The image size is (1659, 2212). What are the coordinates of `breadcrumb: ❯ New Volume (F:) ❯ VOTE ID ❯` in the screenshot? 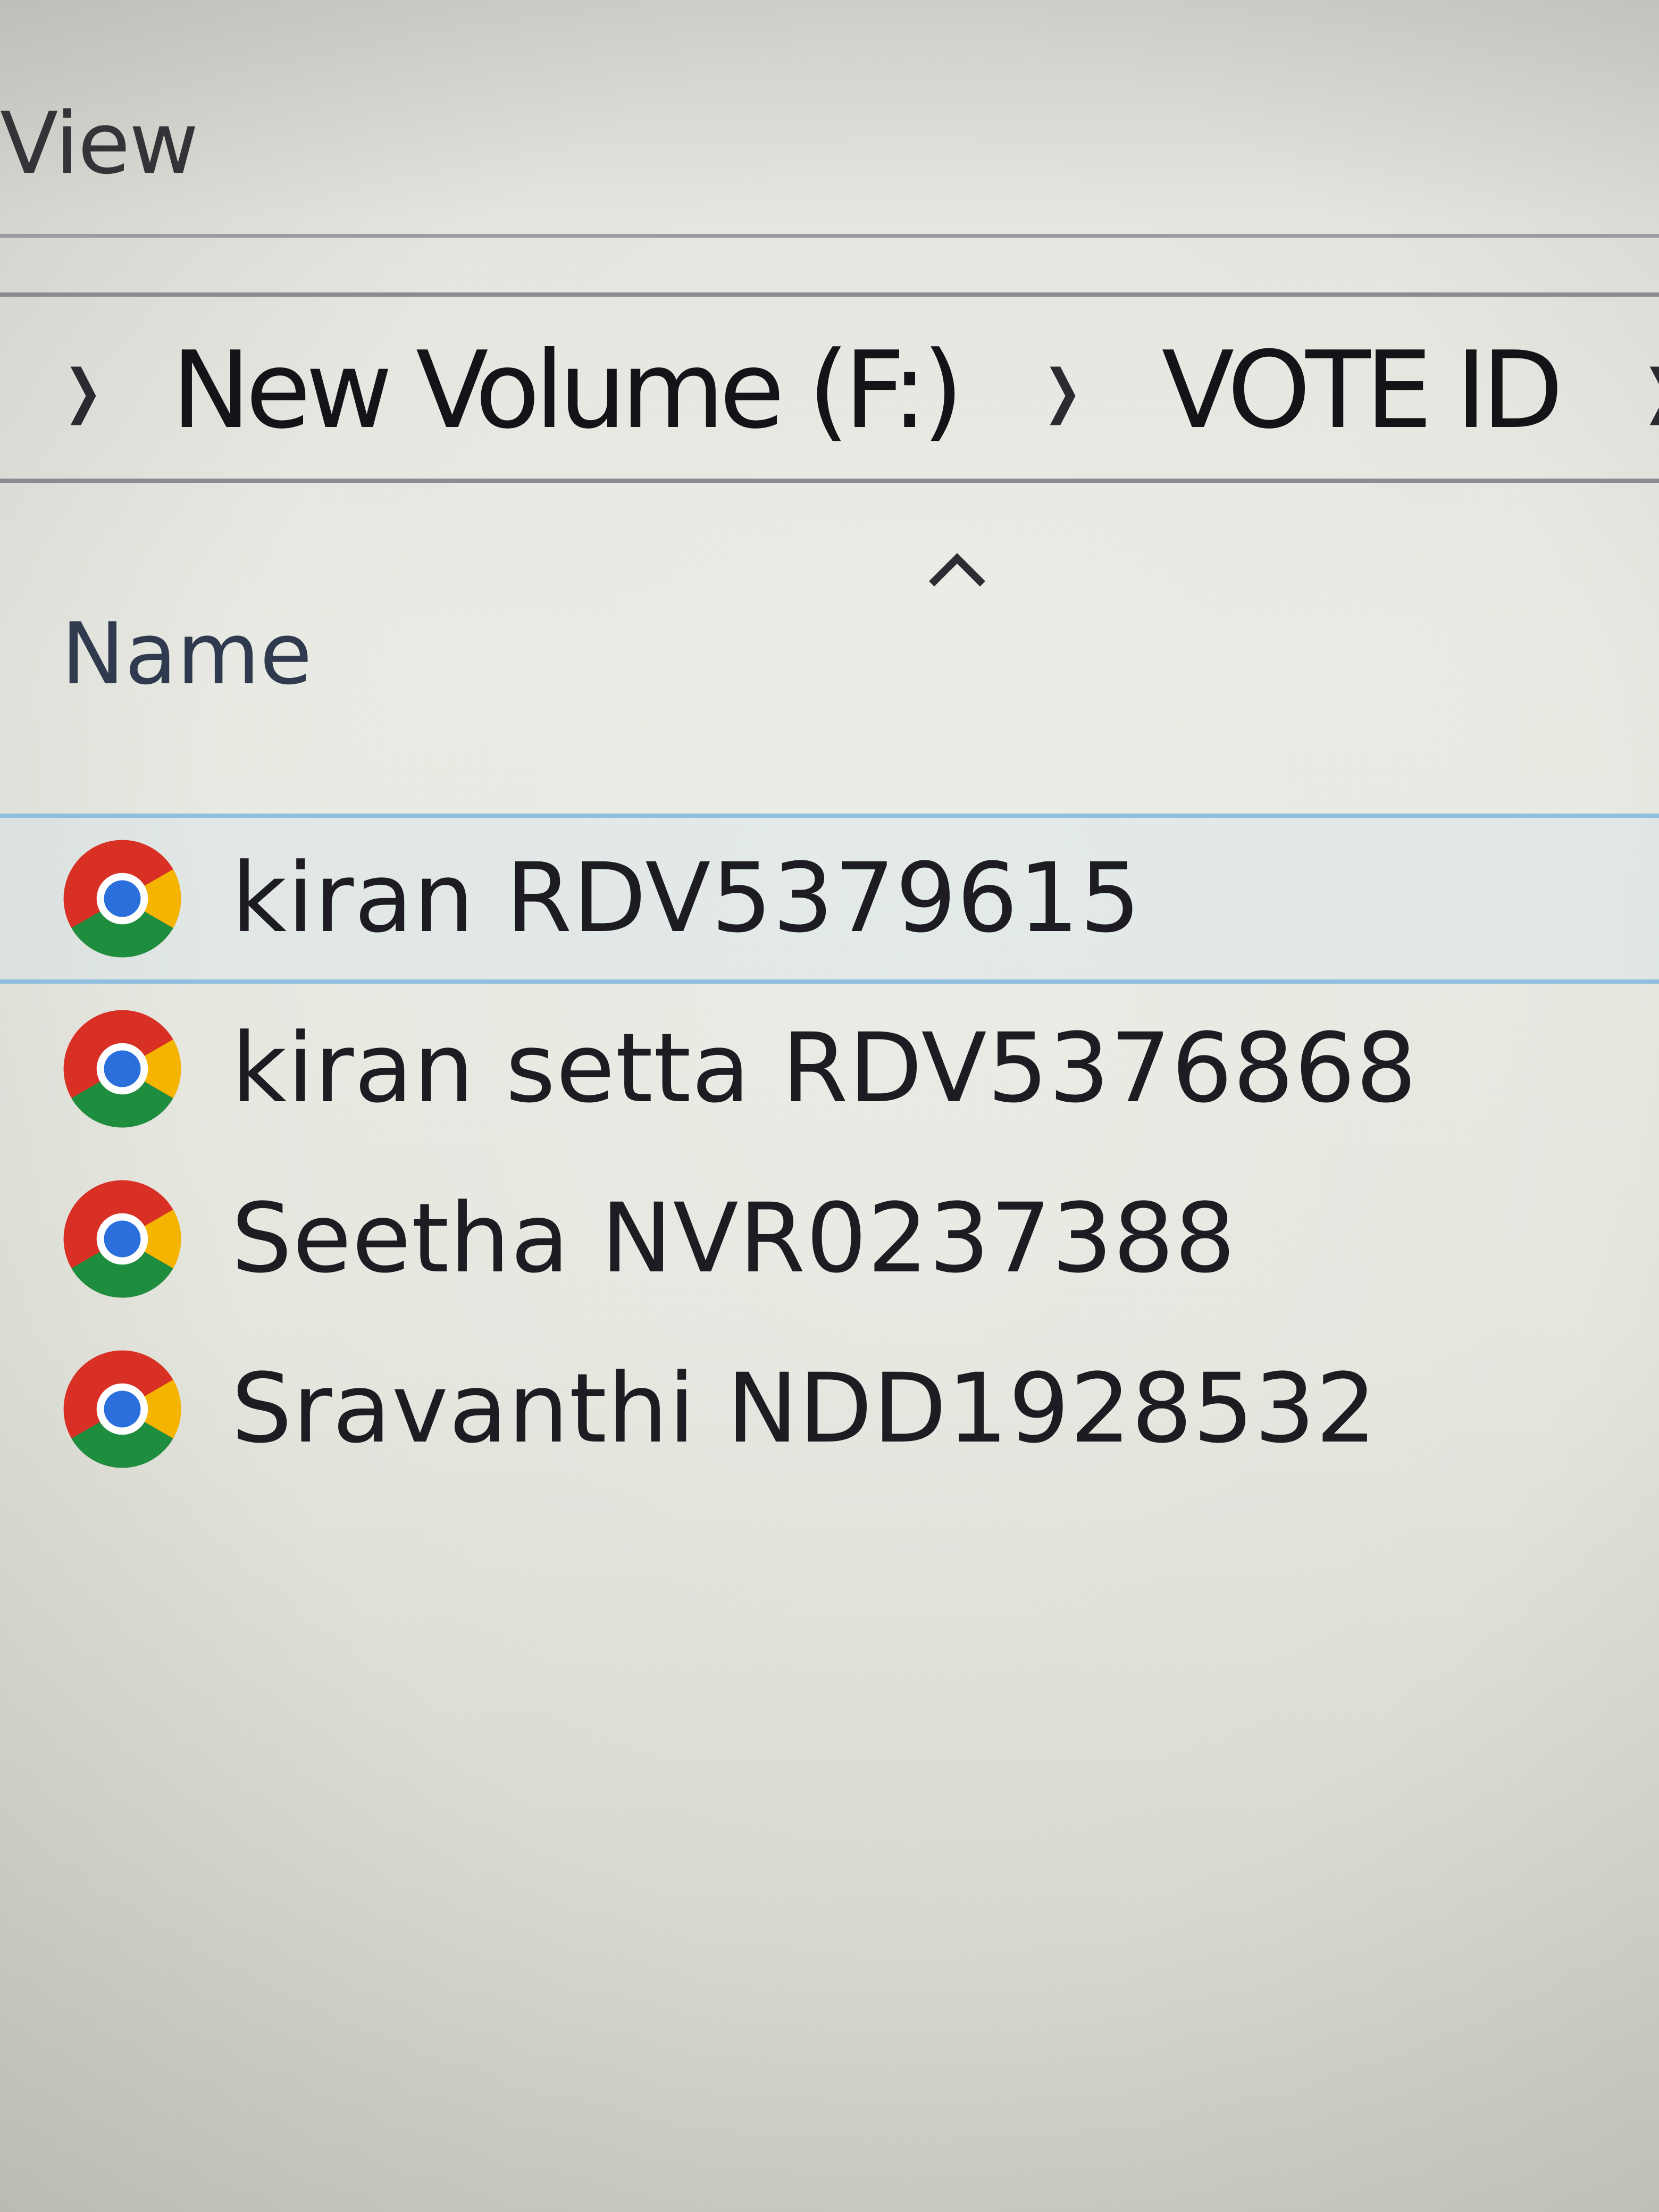 It's located at (858, 391).